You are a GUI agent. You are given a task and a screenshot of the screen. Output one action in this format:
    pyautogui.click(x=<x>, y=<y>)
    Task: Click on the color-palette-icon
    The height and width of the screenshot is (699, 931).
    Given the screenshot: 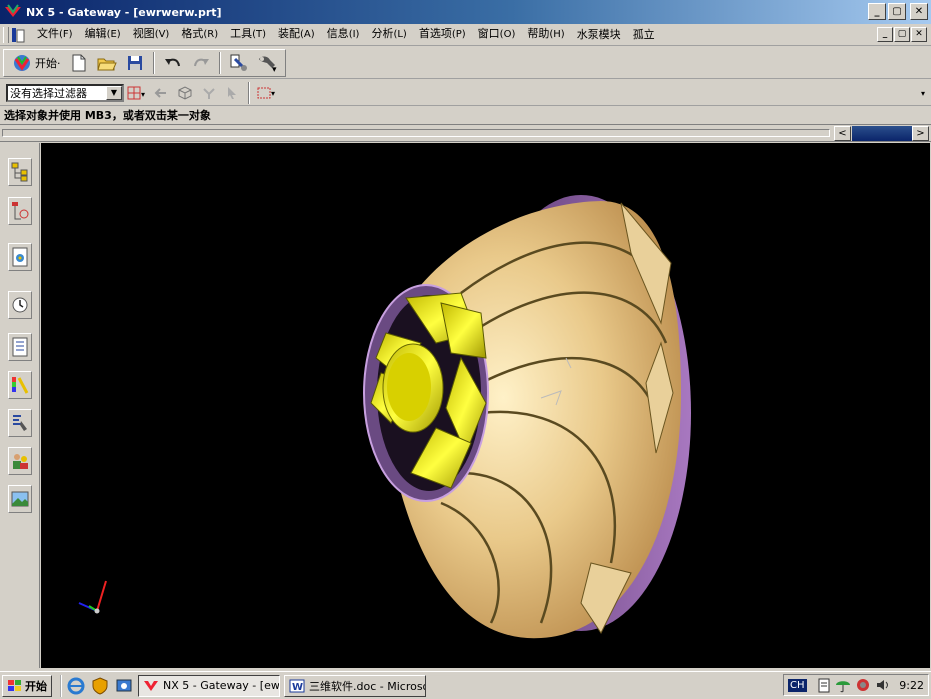 What is the action you would take?
    pyautogui.click(x=20, y=385)
    